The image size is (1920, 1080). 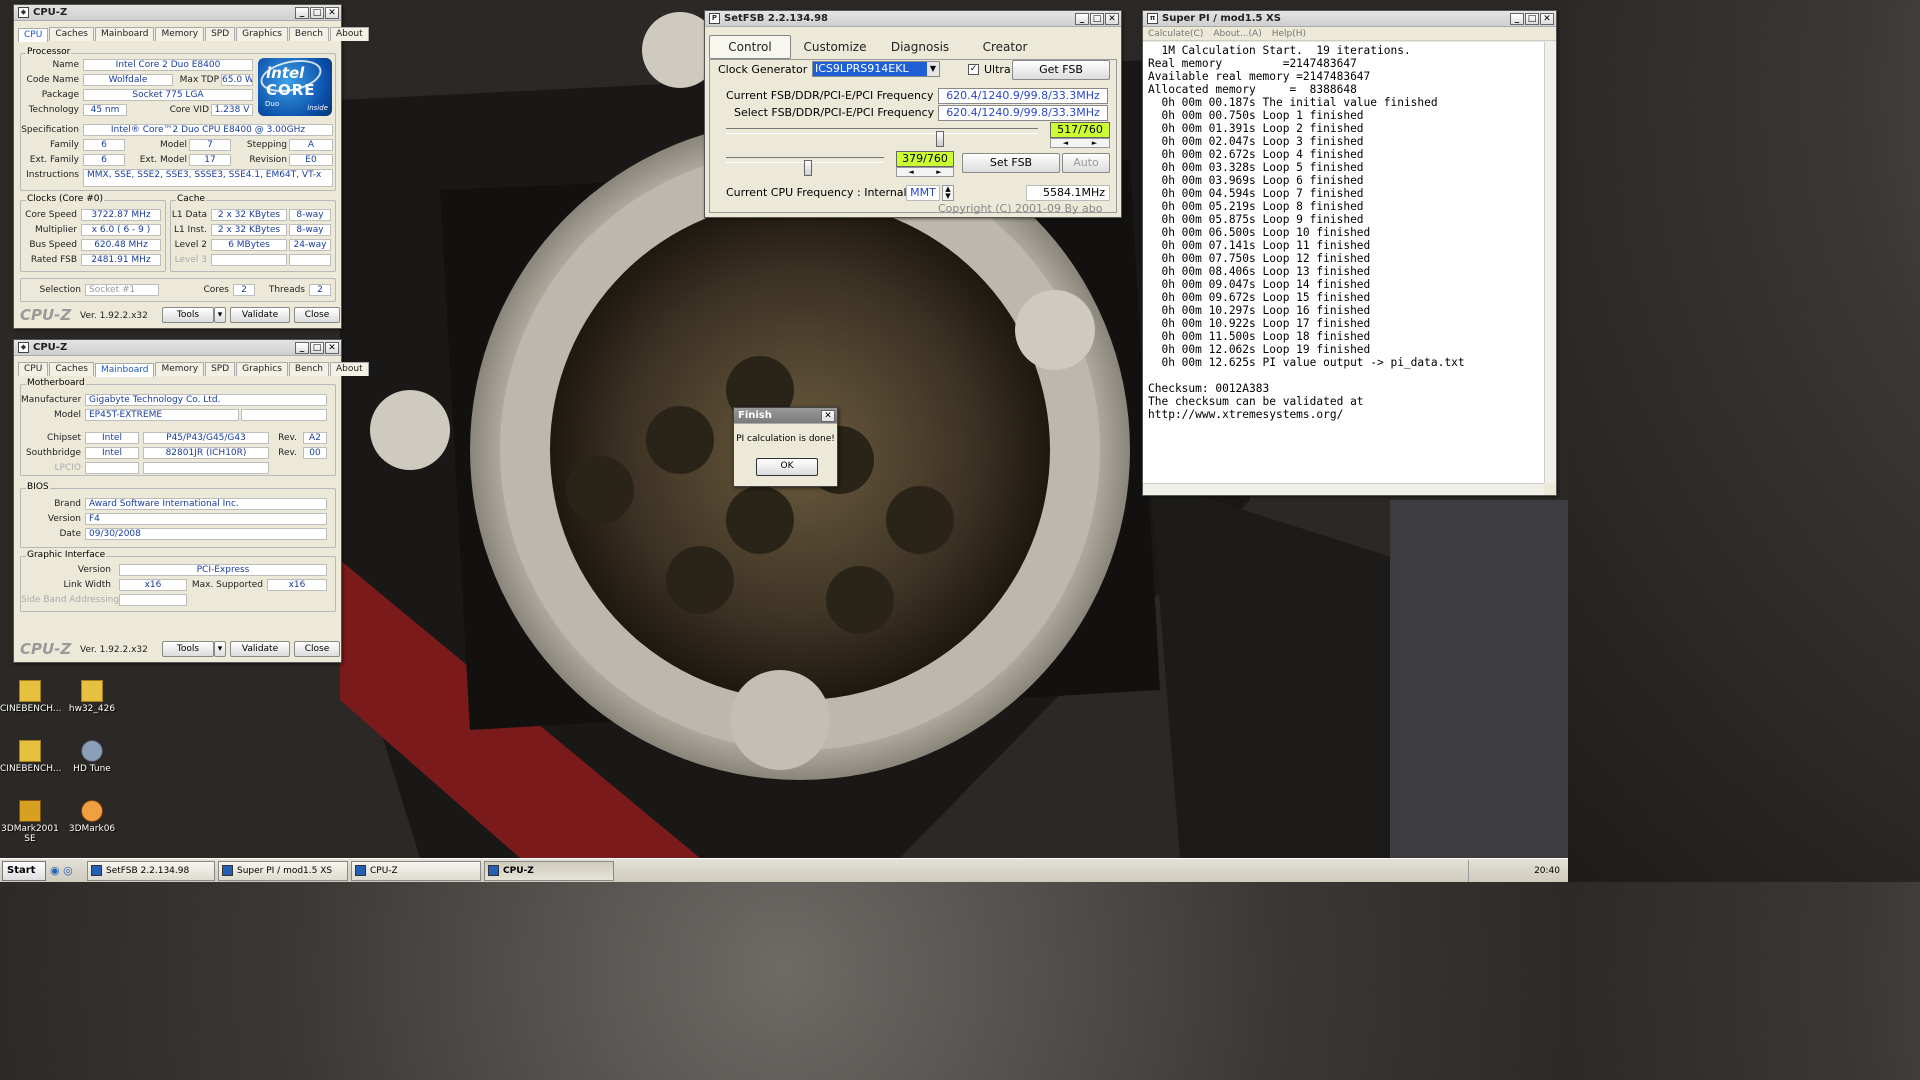 What do you see at coordinates (933, 69) in the screenshot?
I see `chevron-down-icon: ▼` at bounding box center [933, 69].